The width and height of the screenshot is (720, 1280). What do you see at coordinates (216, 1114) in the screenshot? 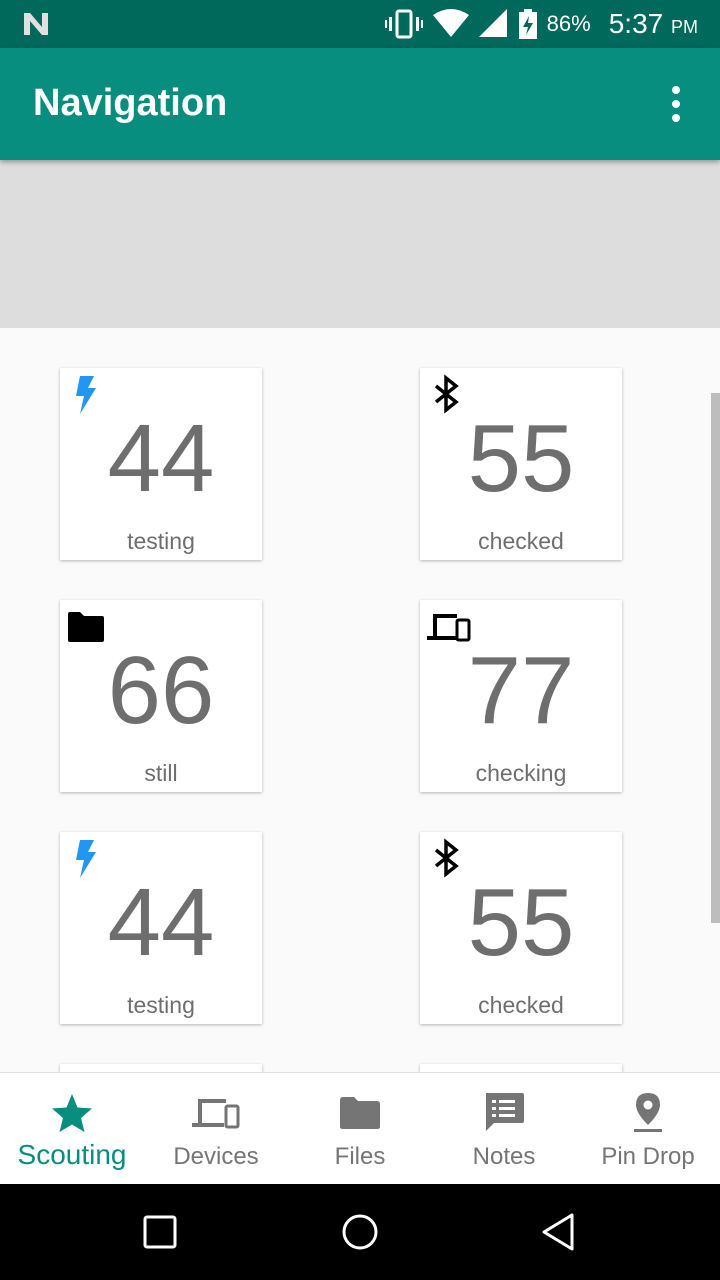
I see `devices-icon` at bounding box center [216, 1114].